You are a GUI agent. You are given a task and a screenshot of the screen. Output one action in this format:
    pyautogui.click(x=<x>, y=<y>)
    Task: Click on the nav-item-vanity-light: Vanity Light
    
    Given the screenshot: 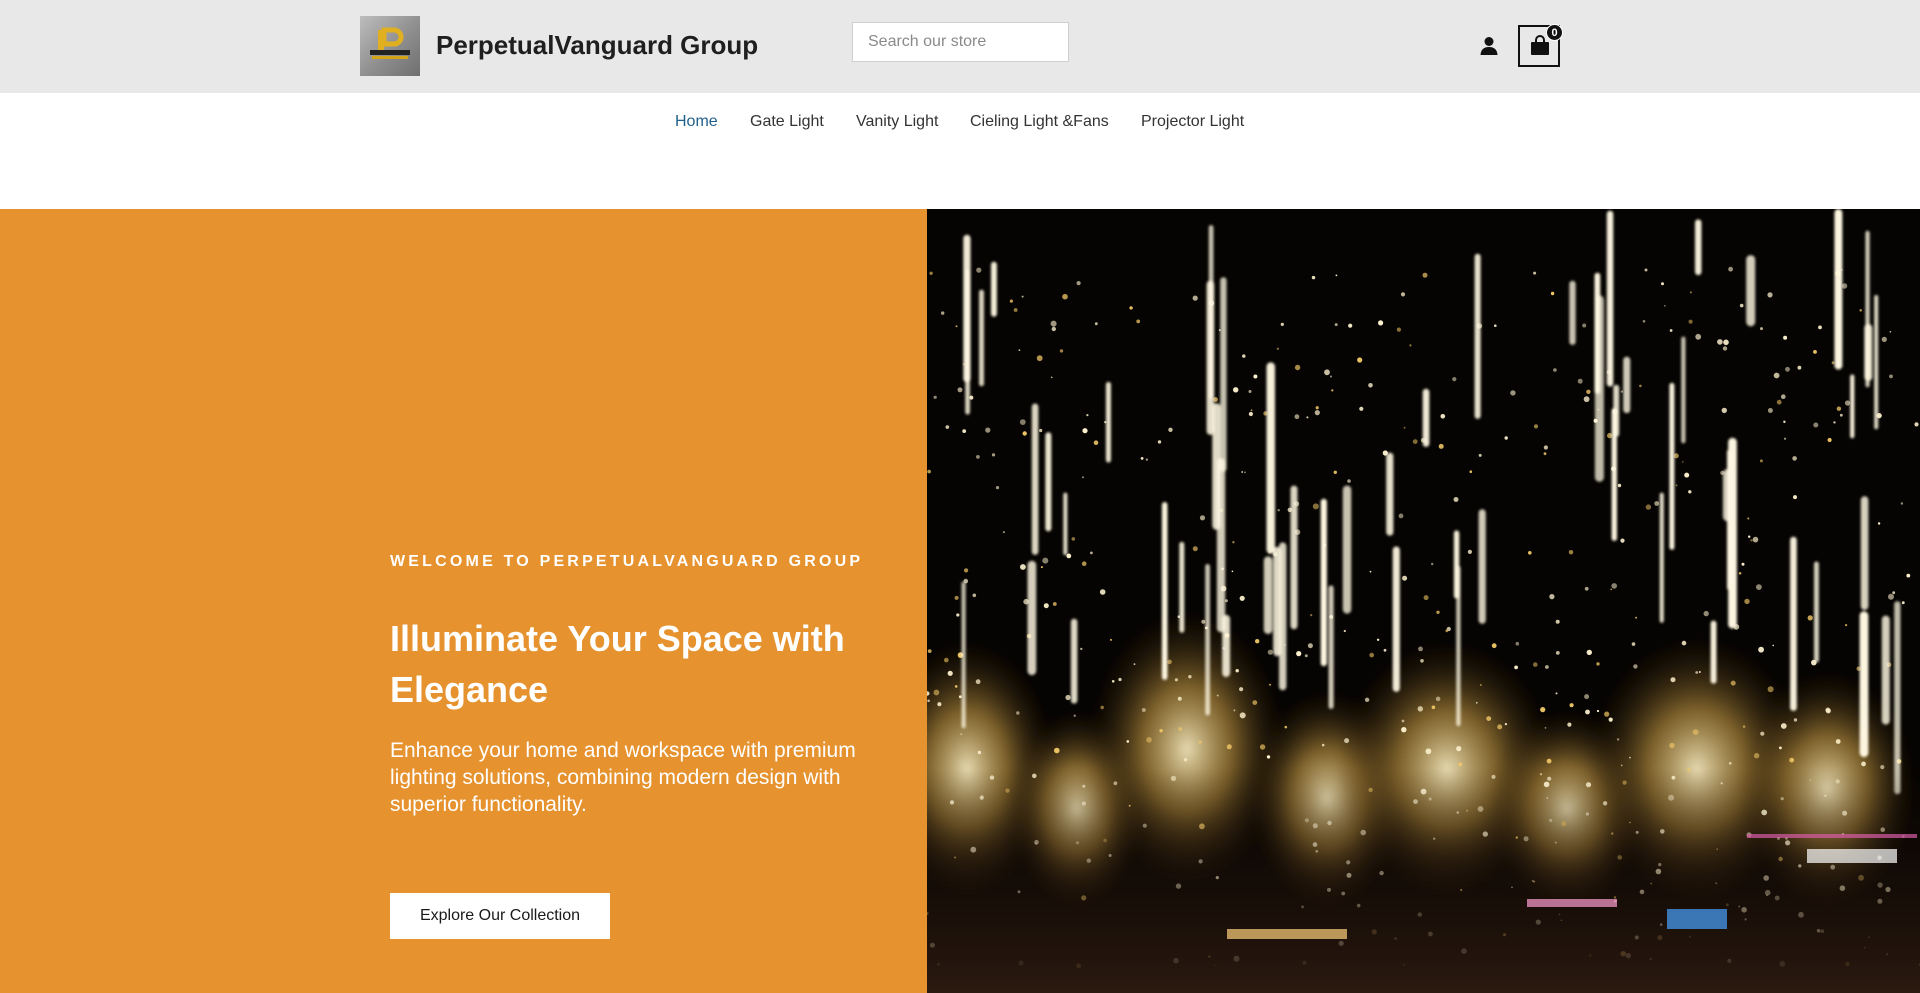 What is the action you would take?
    pyautogui.click(x=897, y=122)
    